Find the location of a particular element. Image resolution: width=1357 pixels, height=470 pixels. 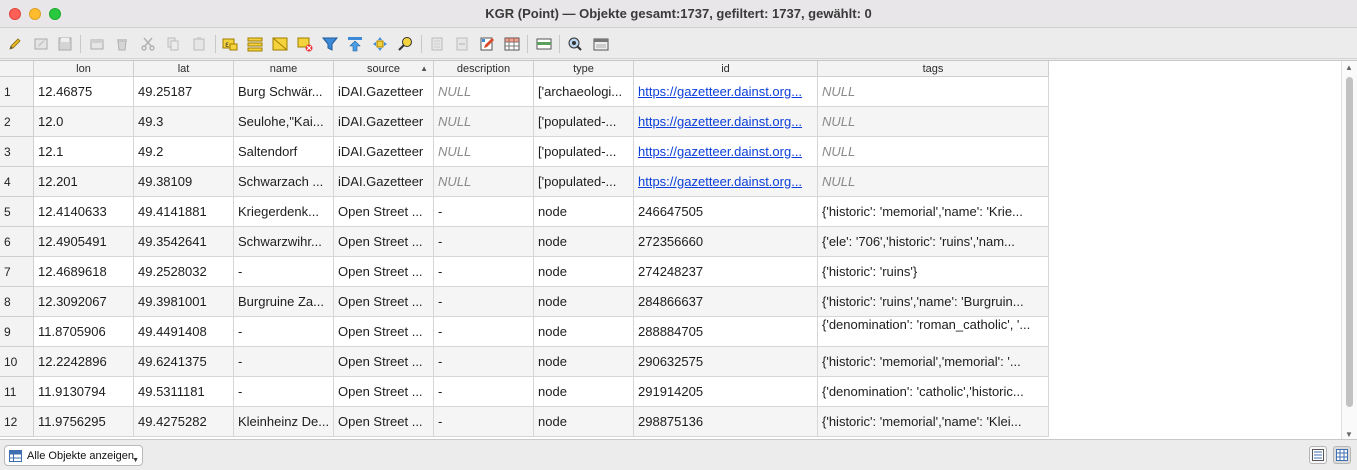

add-feature-icon is located at coordinates (97, 44).